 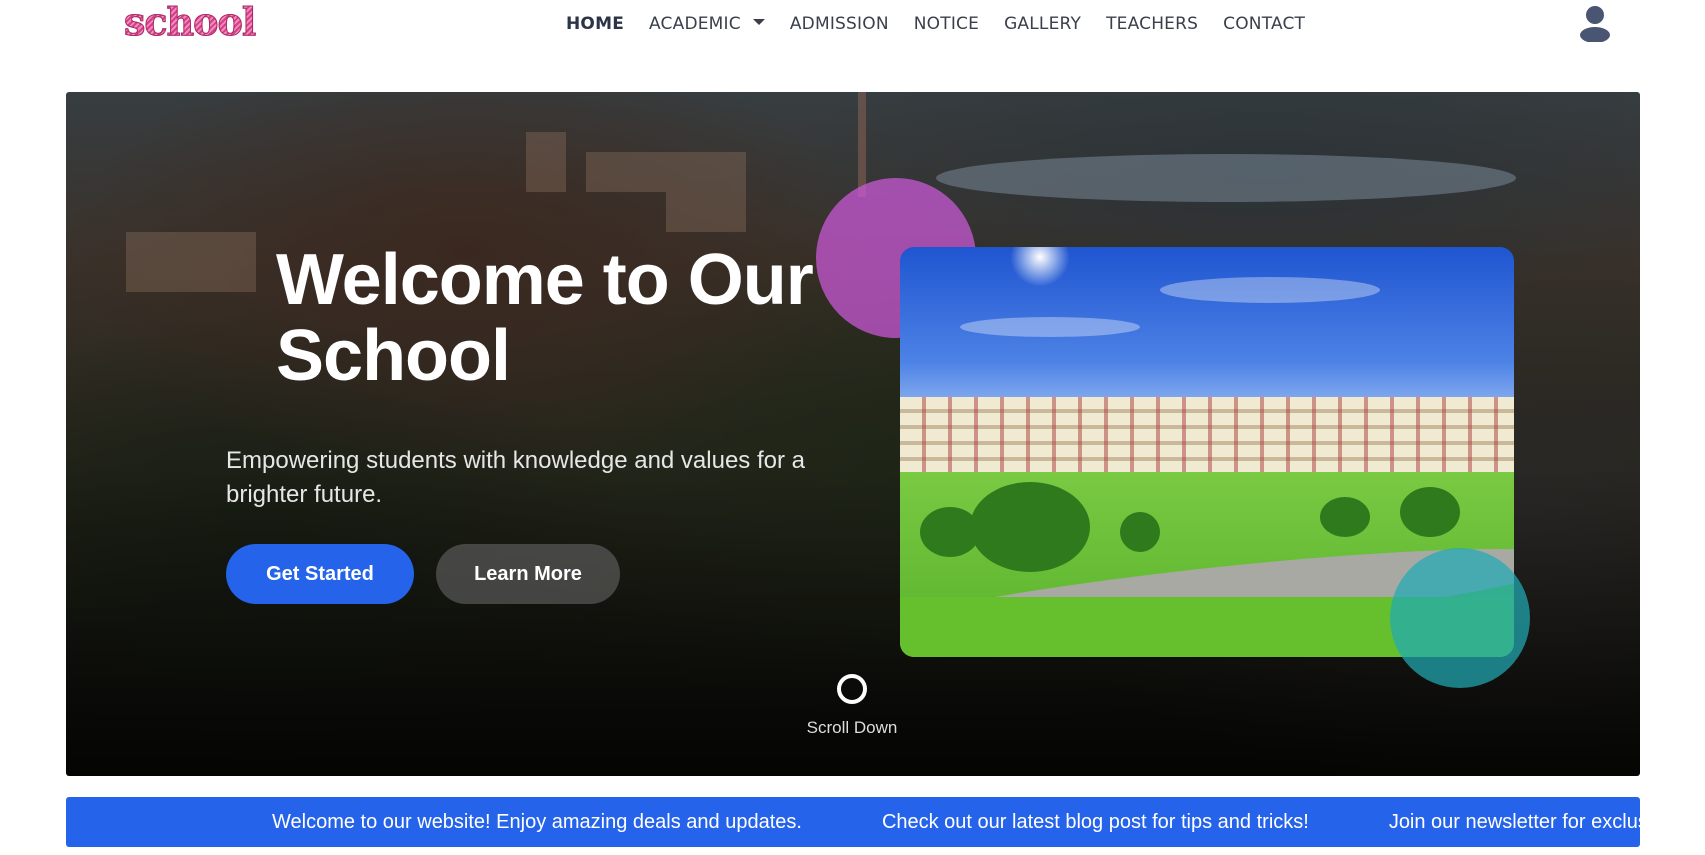 What do you see at coordinates (852, 727) in the screenshot?
I see `scroll-down-label: Scroll Down` at bounding box center [852, 727].